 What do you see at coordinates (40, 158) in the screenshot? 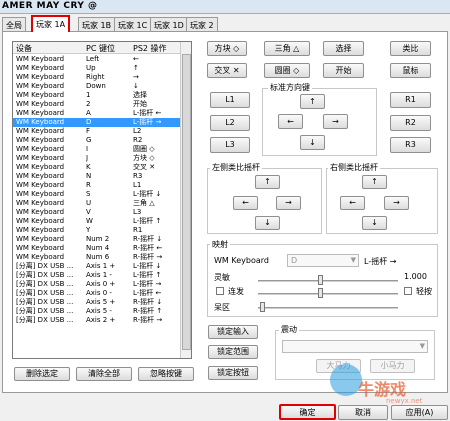
I see `cell-device: WM Keyboard` at bounding box center [40, 158].